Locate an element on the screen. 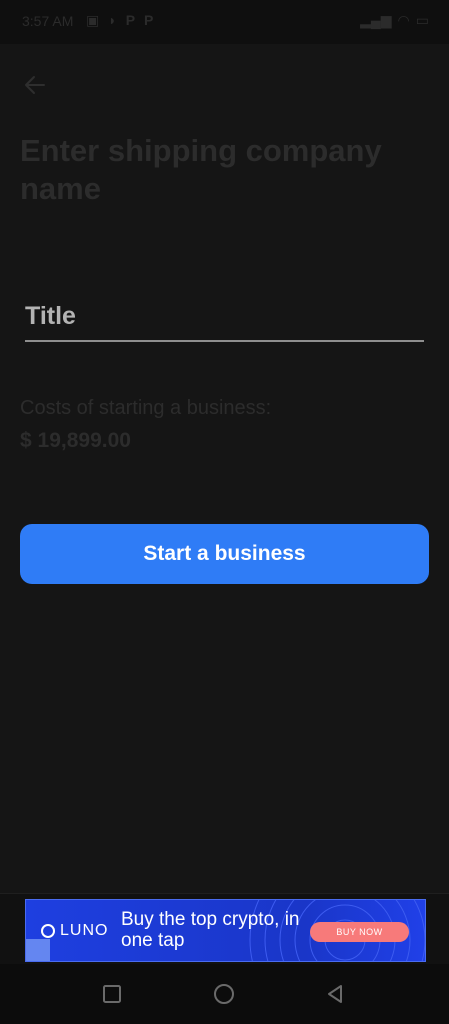  status-icon-a: ▣ is located at coordinates (93, 20).